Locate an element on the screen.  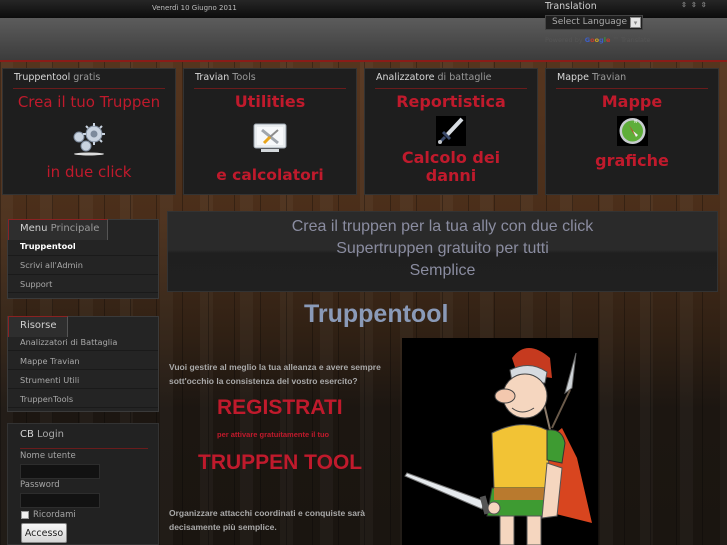
menu-item-support: Support is located at coordinates (36, 284).